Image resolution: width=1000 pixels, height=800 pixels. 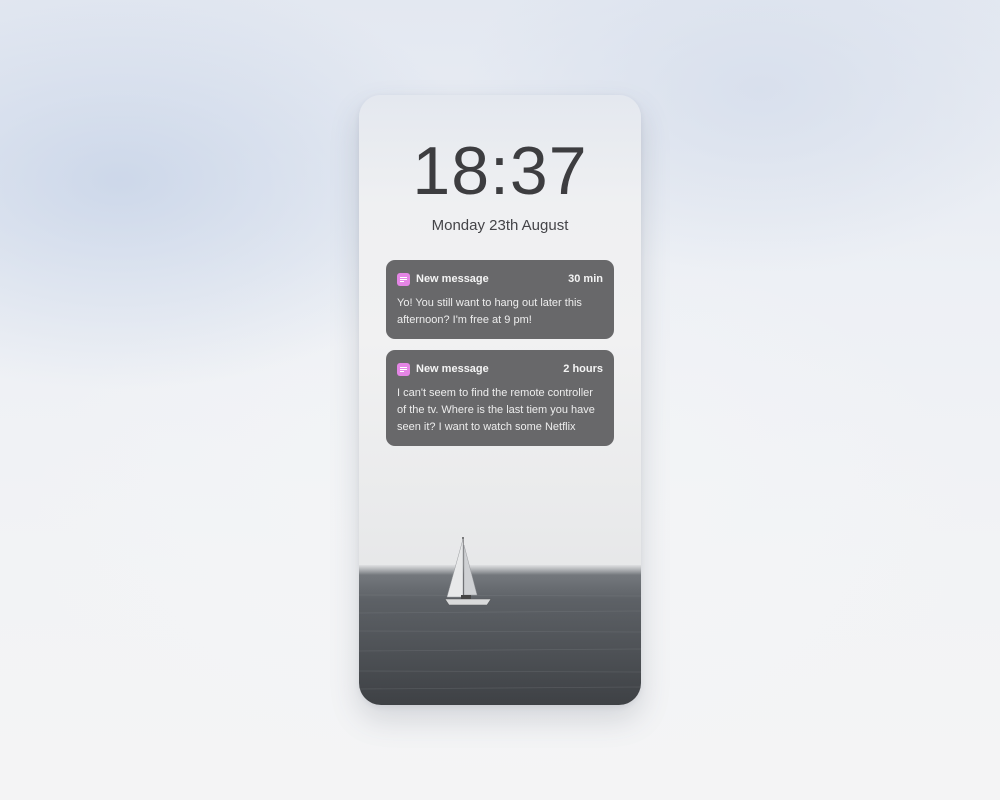 What do you see at coordinates (583, 369) in the screenshot?
I see `notification-time: 2 hours` at bounding box center [583, 369].